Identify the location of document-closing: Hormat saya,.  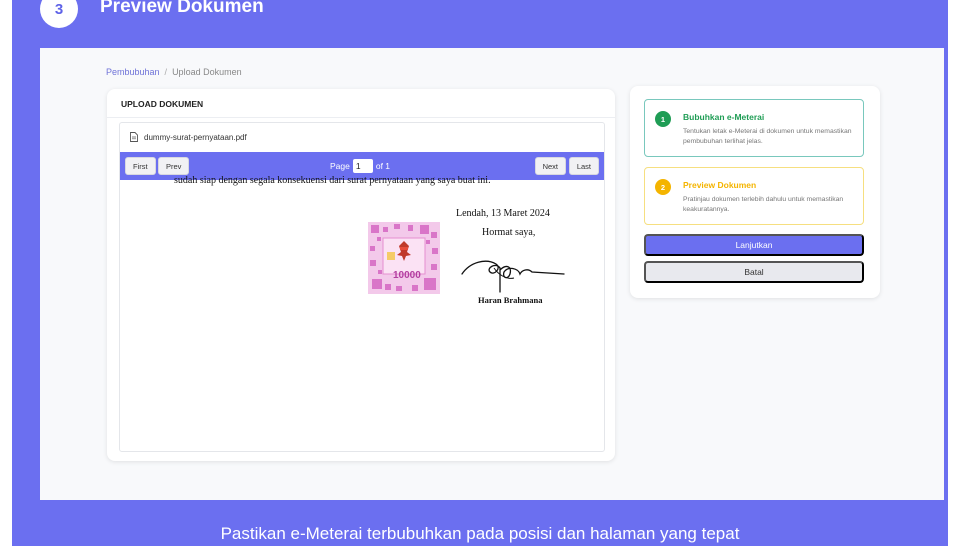
(509, 232).